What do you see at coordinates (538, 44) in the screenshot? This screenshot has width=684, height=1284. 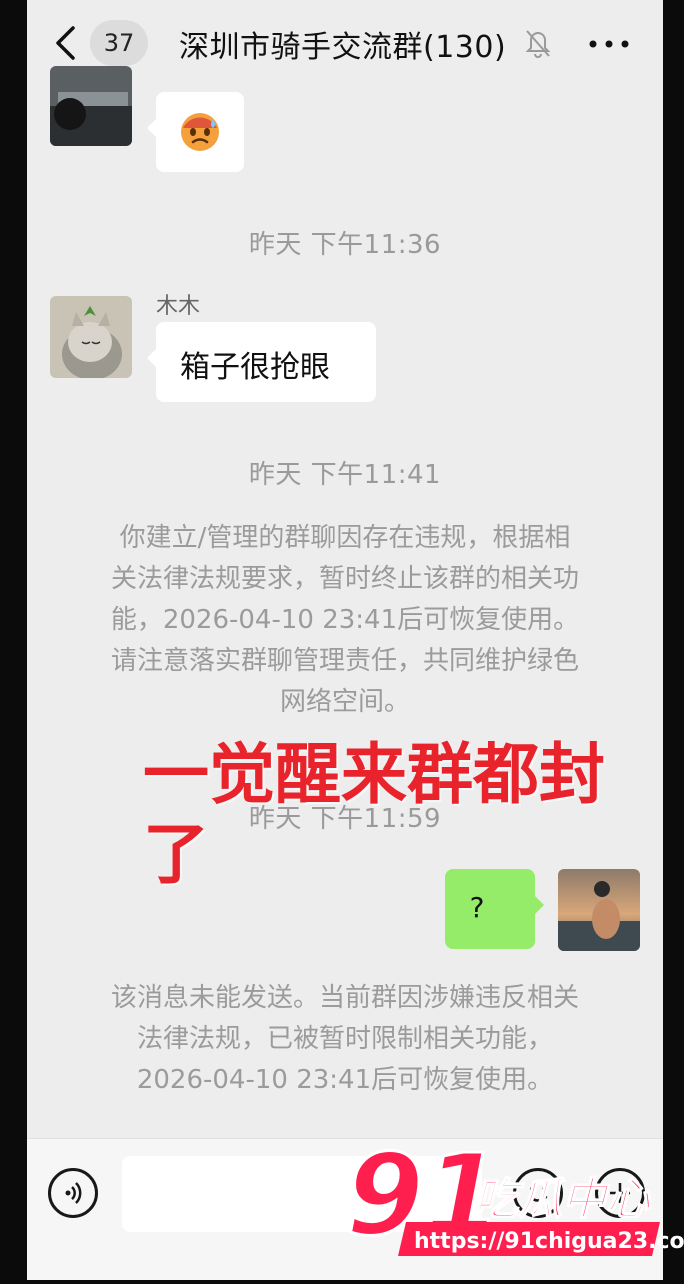 I see `mute-icon` at bounding box center [538, 44].